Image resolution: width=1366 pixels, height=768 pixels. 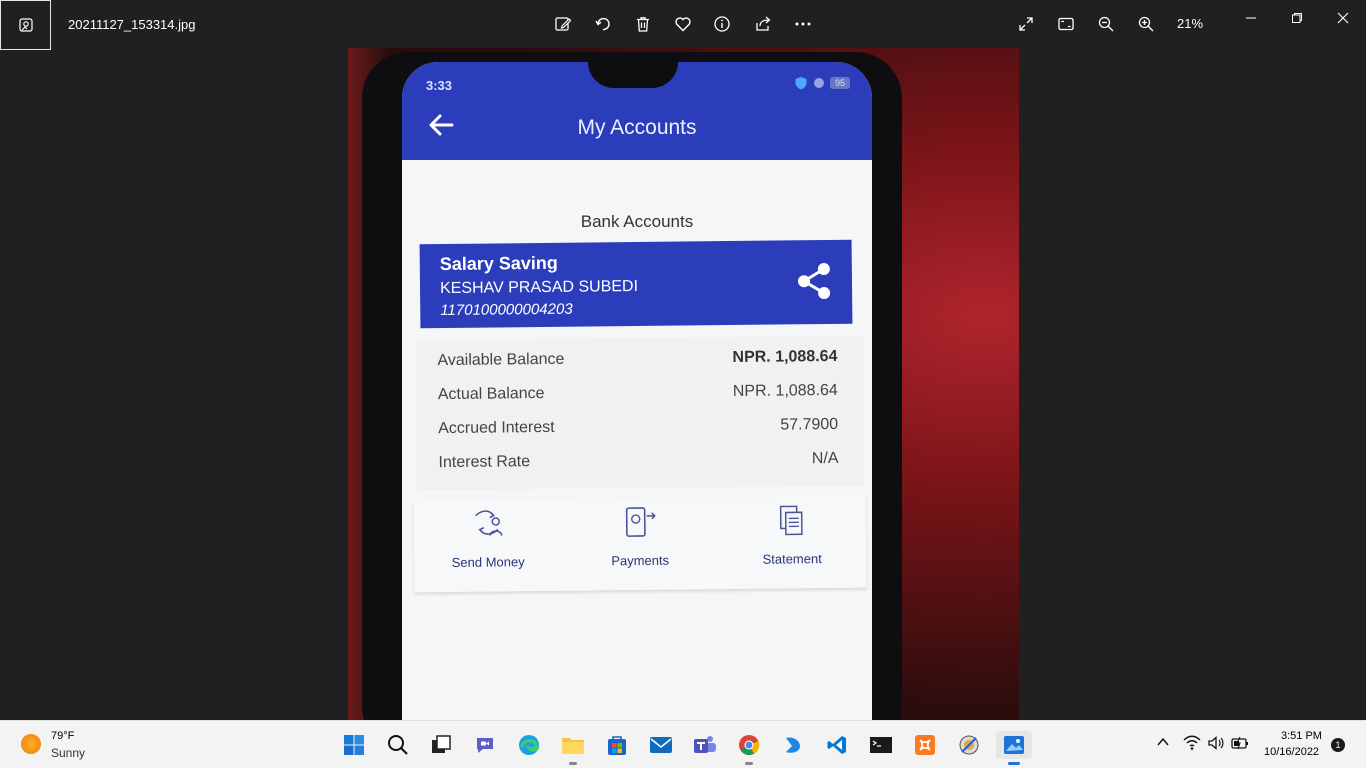 I want to click on show-hidden-icons, so click(x=1163, y=742).